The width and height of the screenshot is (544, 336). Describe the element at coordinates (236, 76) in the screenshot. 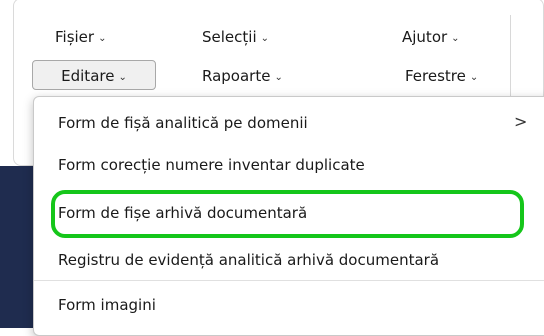

I see `menu-rapoarte-label: Rapoarte` at that location.